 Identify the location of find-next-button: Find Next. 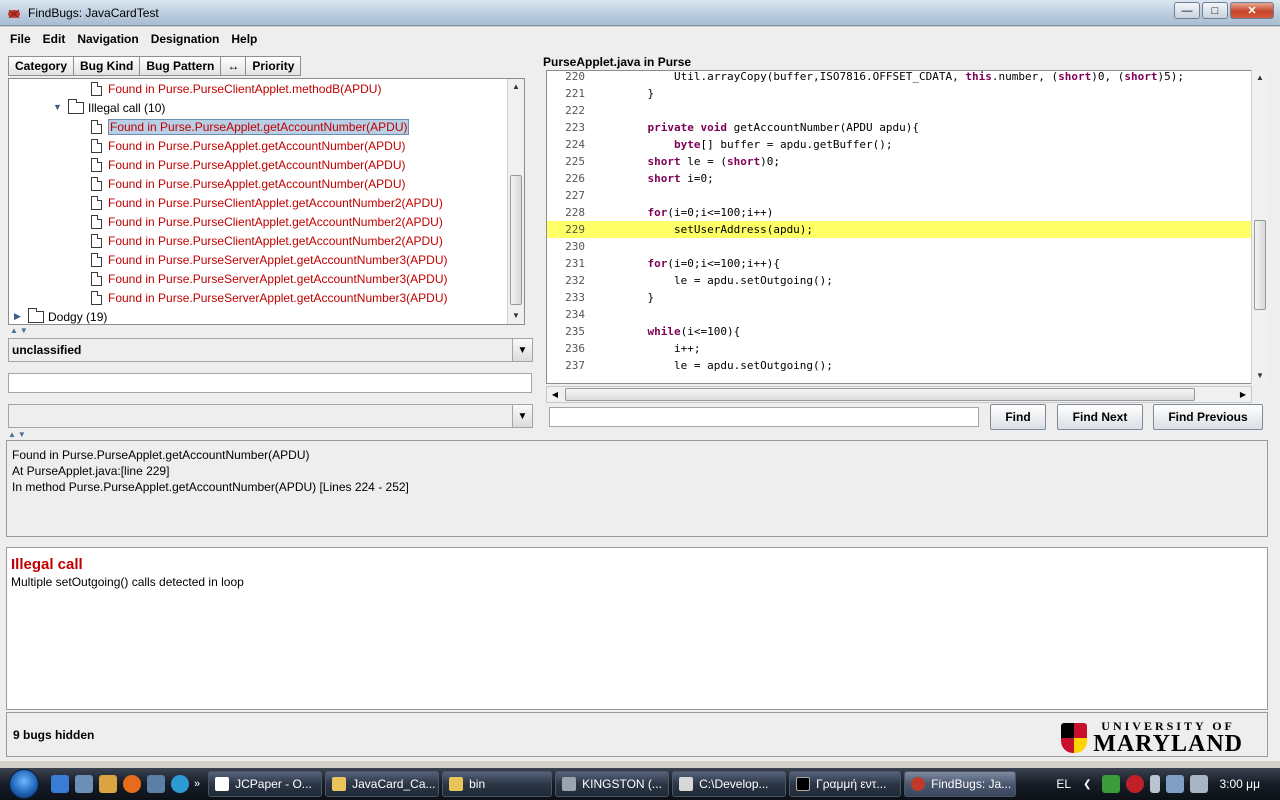
(1100, 417).